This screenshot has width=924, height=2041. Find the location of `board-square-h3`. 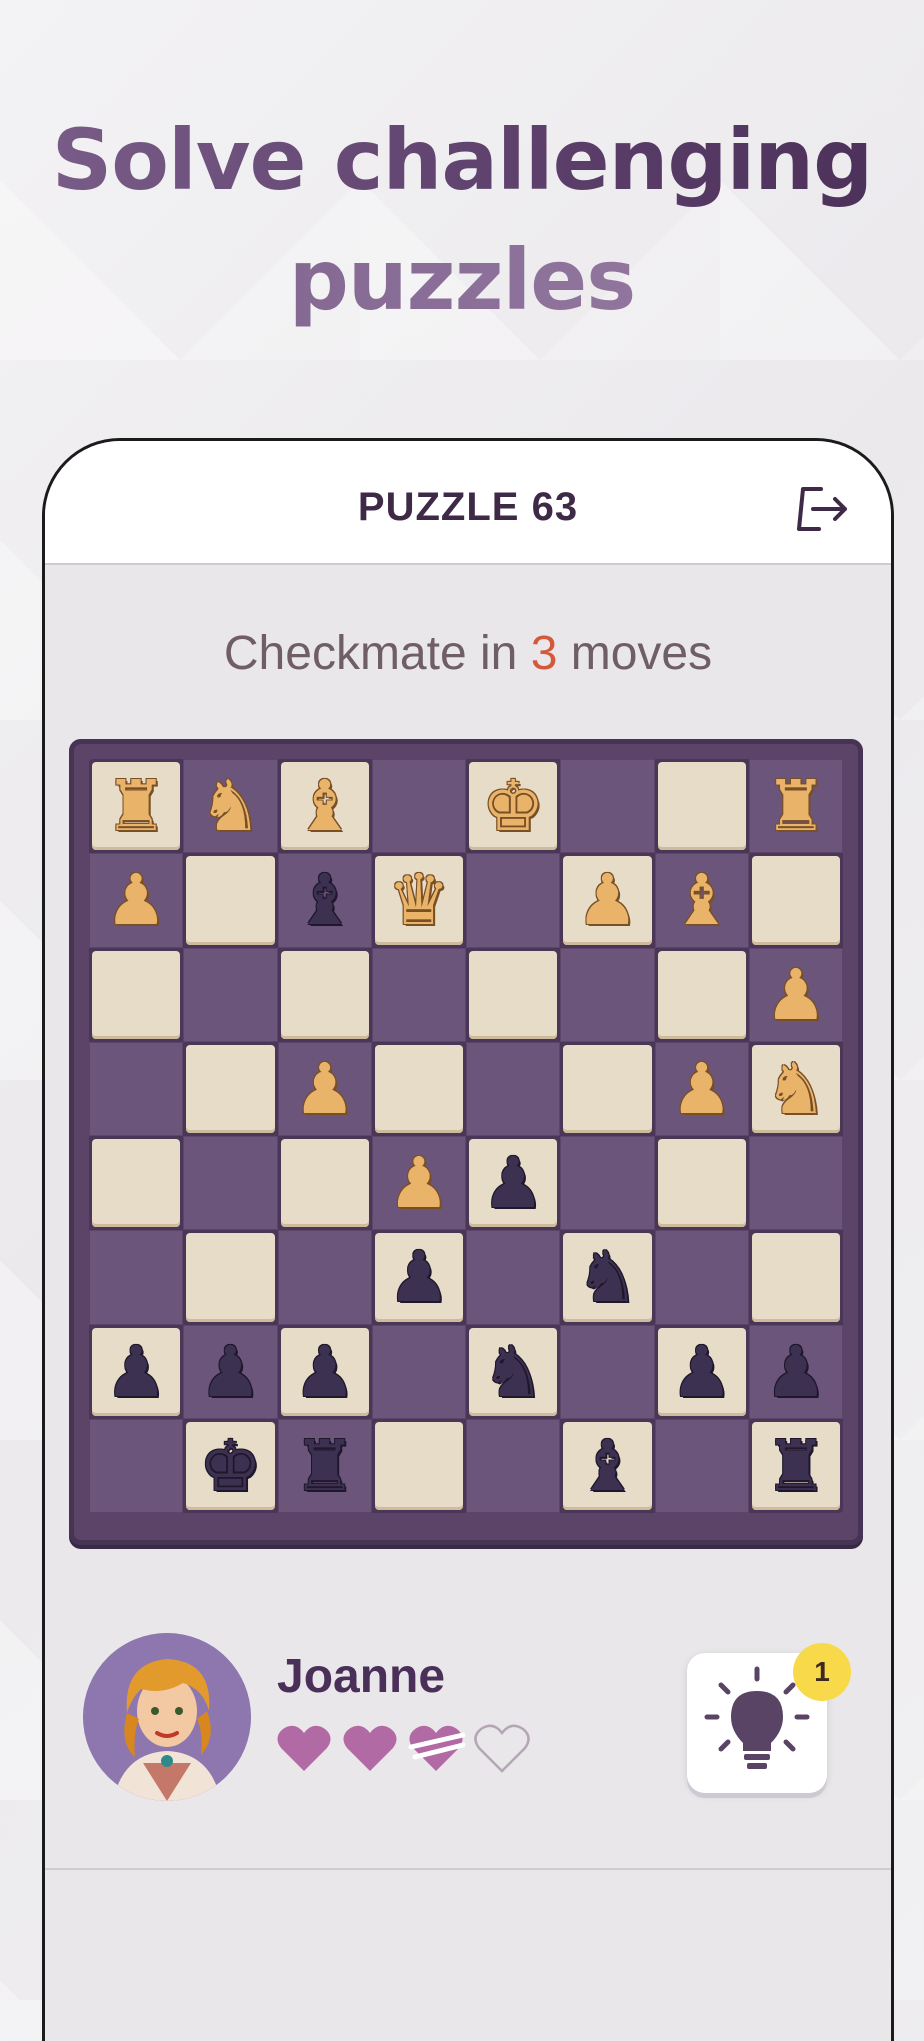

board-square-h3 is located at coordinates (795, 1277).